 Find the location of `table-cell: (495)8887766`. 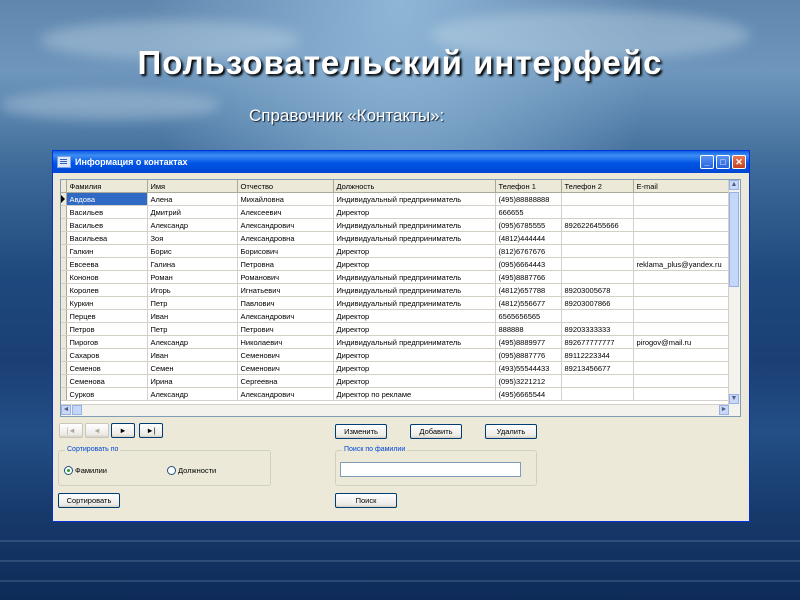

table-cell: (495)8887766 is located at coordinates (528, 277).